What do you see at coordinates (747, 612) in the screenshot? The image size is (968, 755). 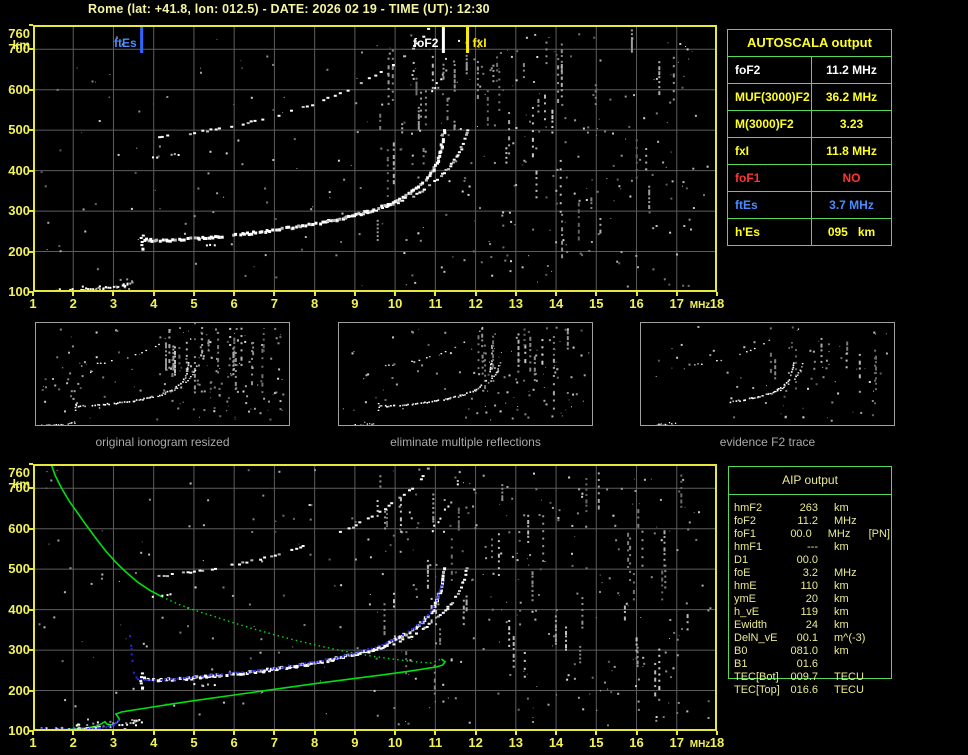 I see `parameter-name: h_vE` at bounding box center [747, 612].